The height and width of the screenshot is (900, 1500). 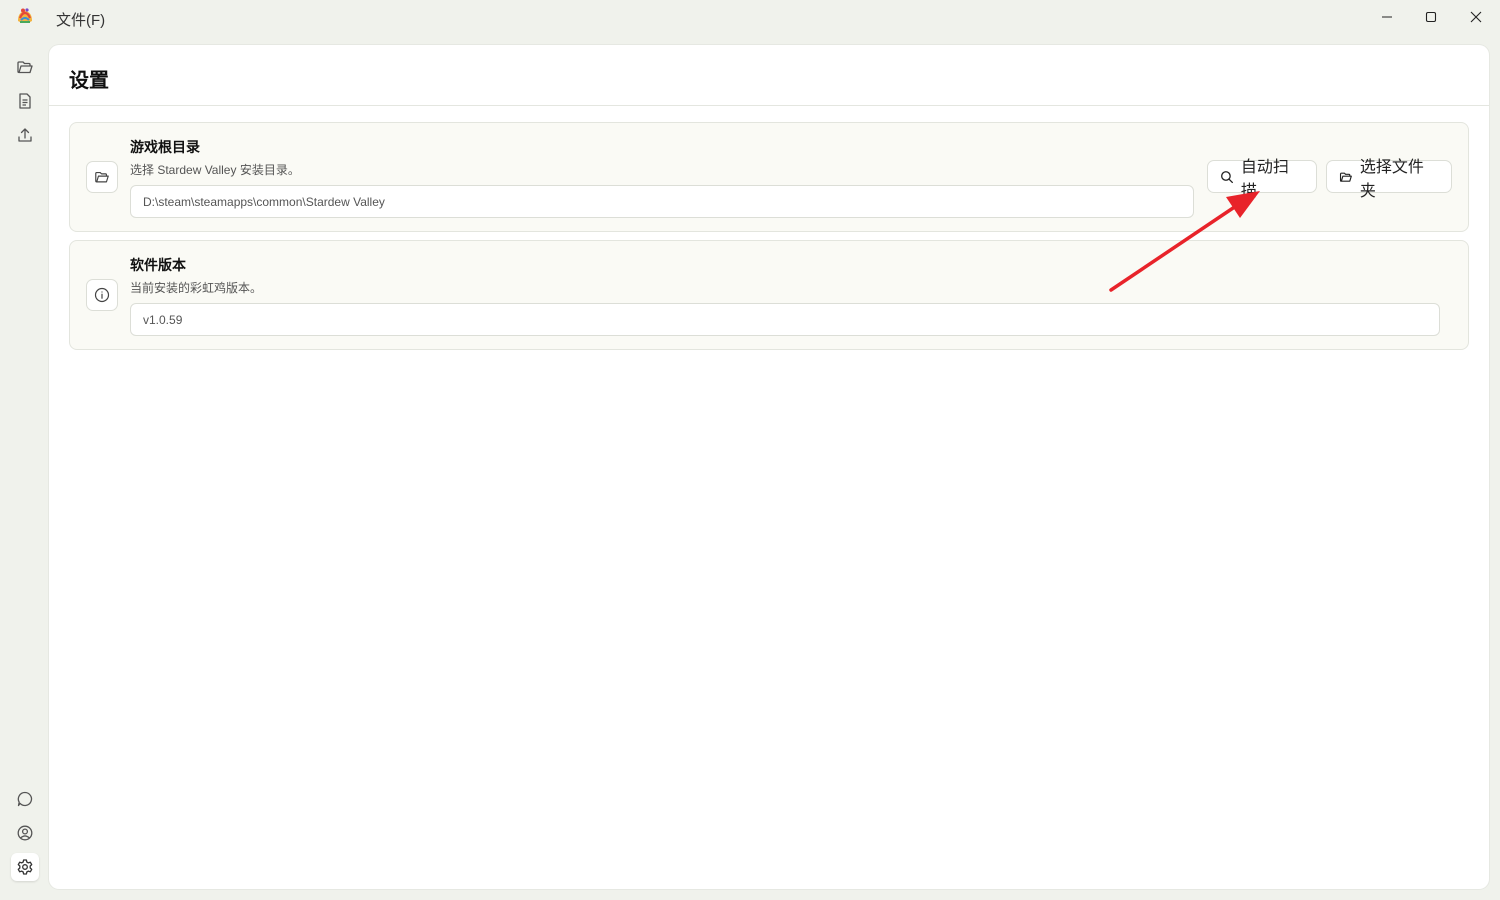 What do you see at coordinates (769, 105) in the screenshot?
I see `title-divider` at bounding box center [769, 105].